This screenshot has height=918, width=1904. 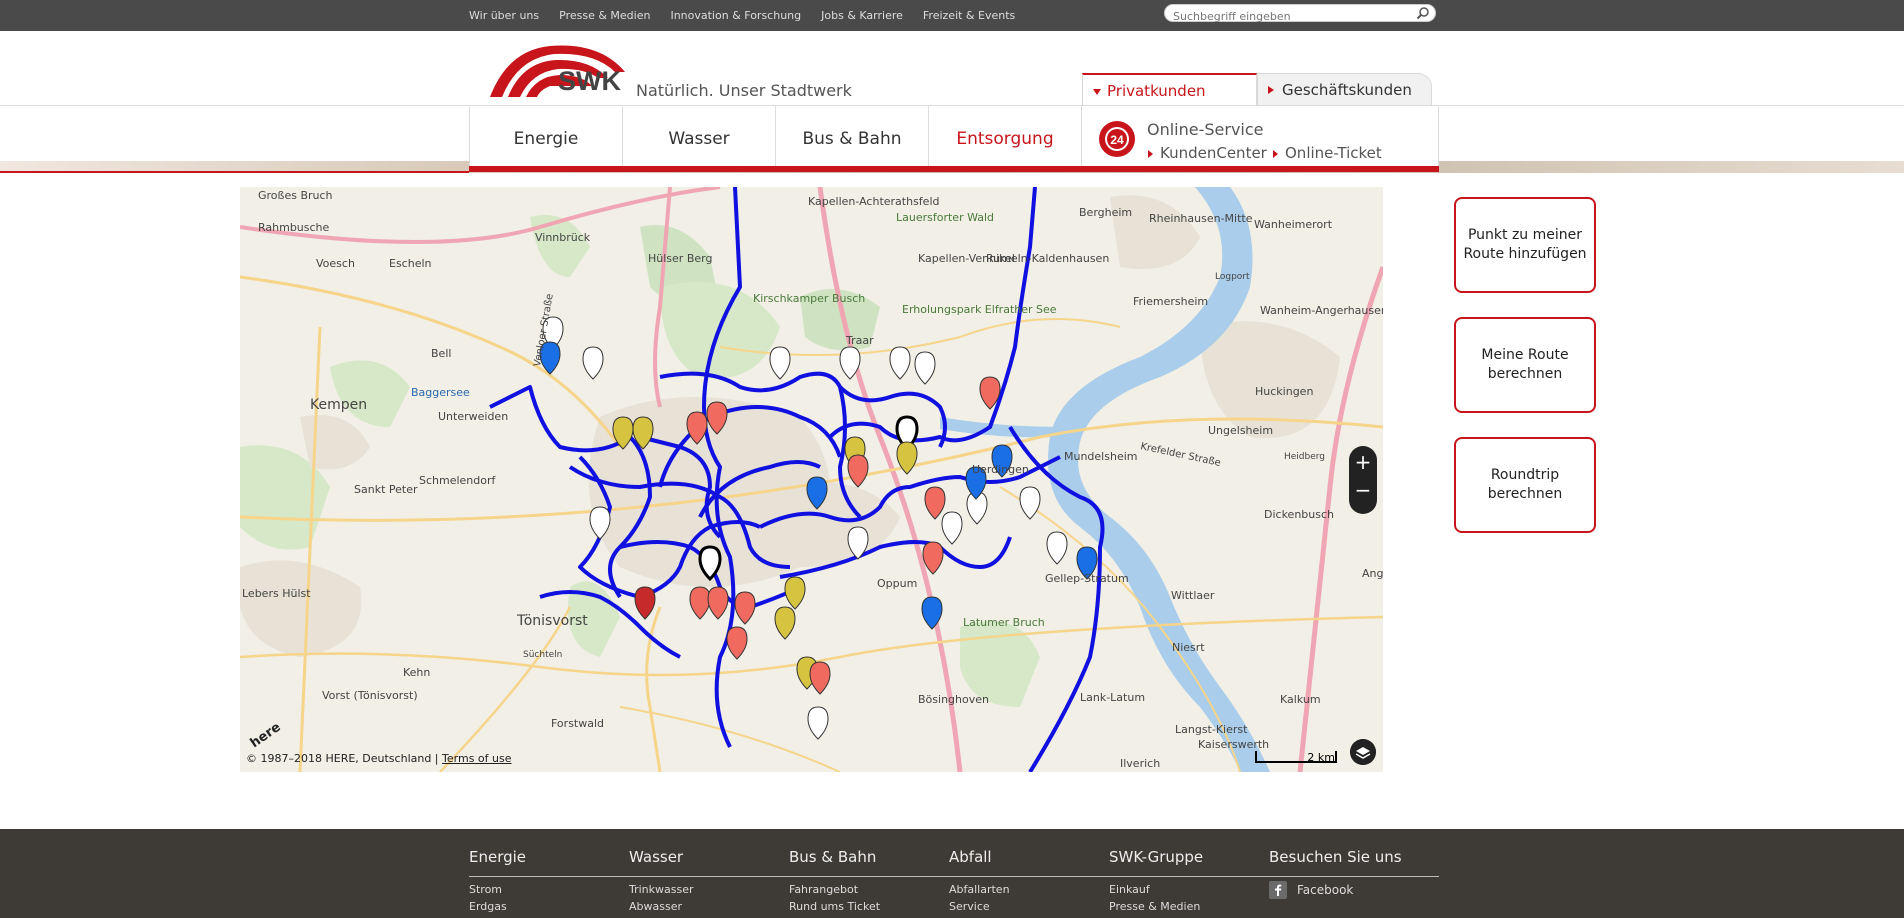 I want to click on map-label: Tönisvorst, so click(x=552, y=621).